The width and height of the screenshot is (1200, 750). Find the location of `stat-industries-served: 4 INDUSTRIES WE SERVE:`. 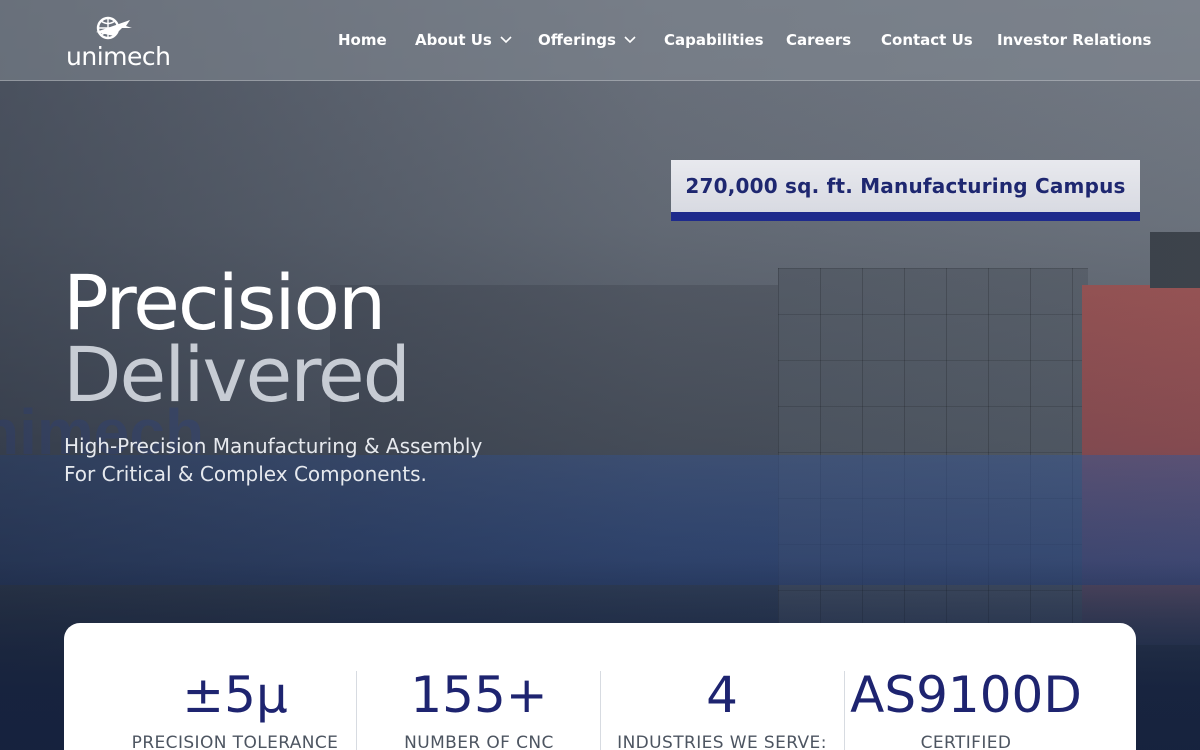

stat-industries-served: 4 INDUSTRIES WE SERVE: is located at coordinates (722, 706).